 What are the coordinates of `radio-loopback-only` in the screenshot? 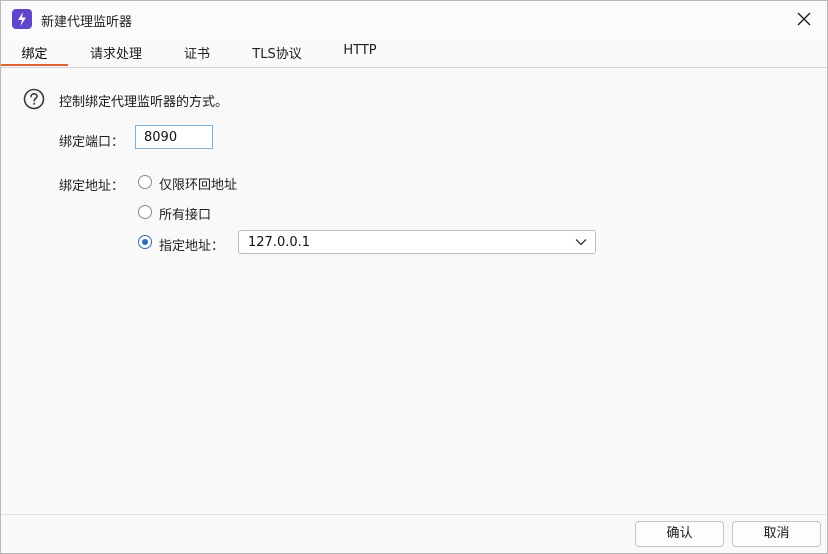 It's located at (145, 182).